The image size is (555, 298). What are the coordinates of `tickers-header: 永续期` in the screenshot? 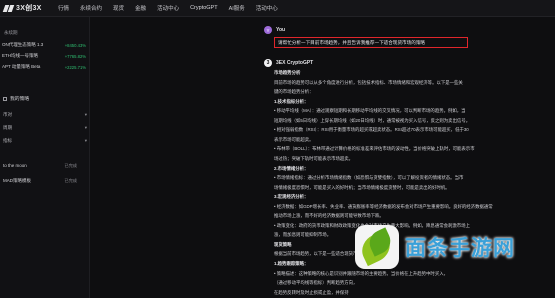 It's located at (11, 32).